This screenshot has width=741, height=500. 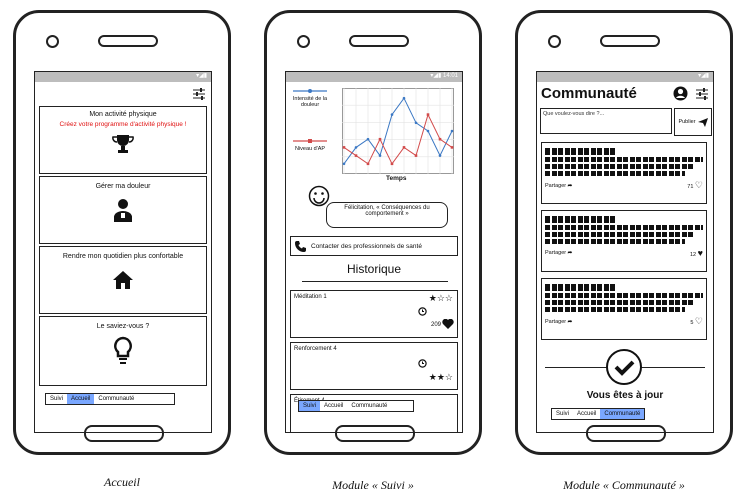 I want to click on history-title: Historique, so click(x=374, y=269).